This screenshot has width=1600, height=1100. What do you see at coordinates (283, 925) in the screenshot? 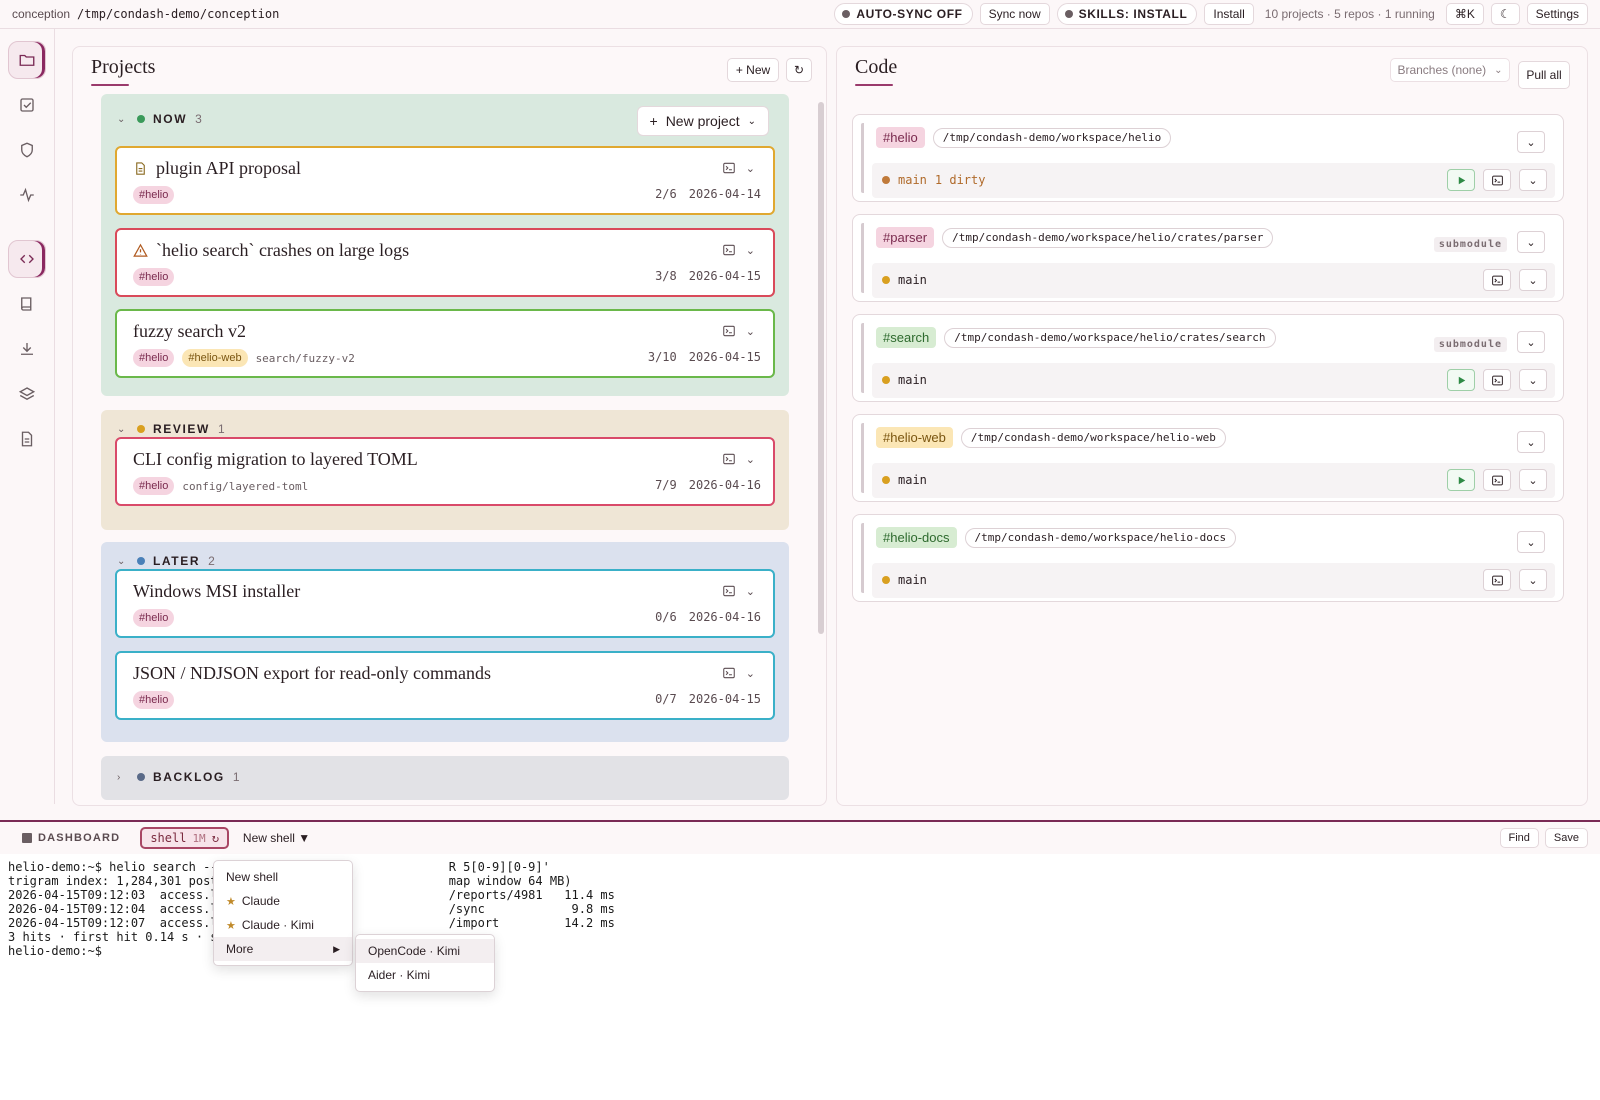
I see `menu-item-claude-kimi: ★ Claude · Kimi` at bounding box center [283, 925].